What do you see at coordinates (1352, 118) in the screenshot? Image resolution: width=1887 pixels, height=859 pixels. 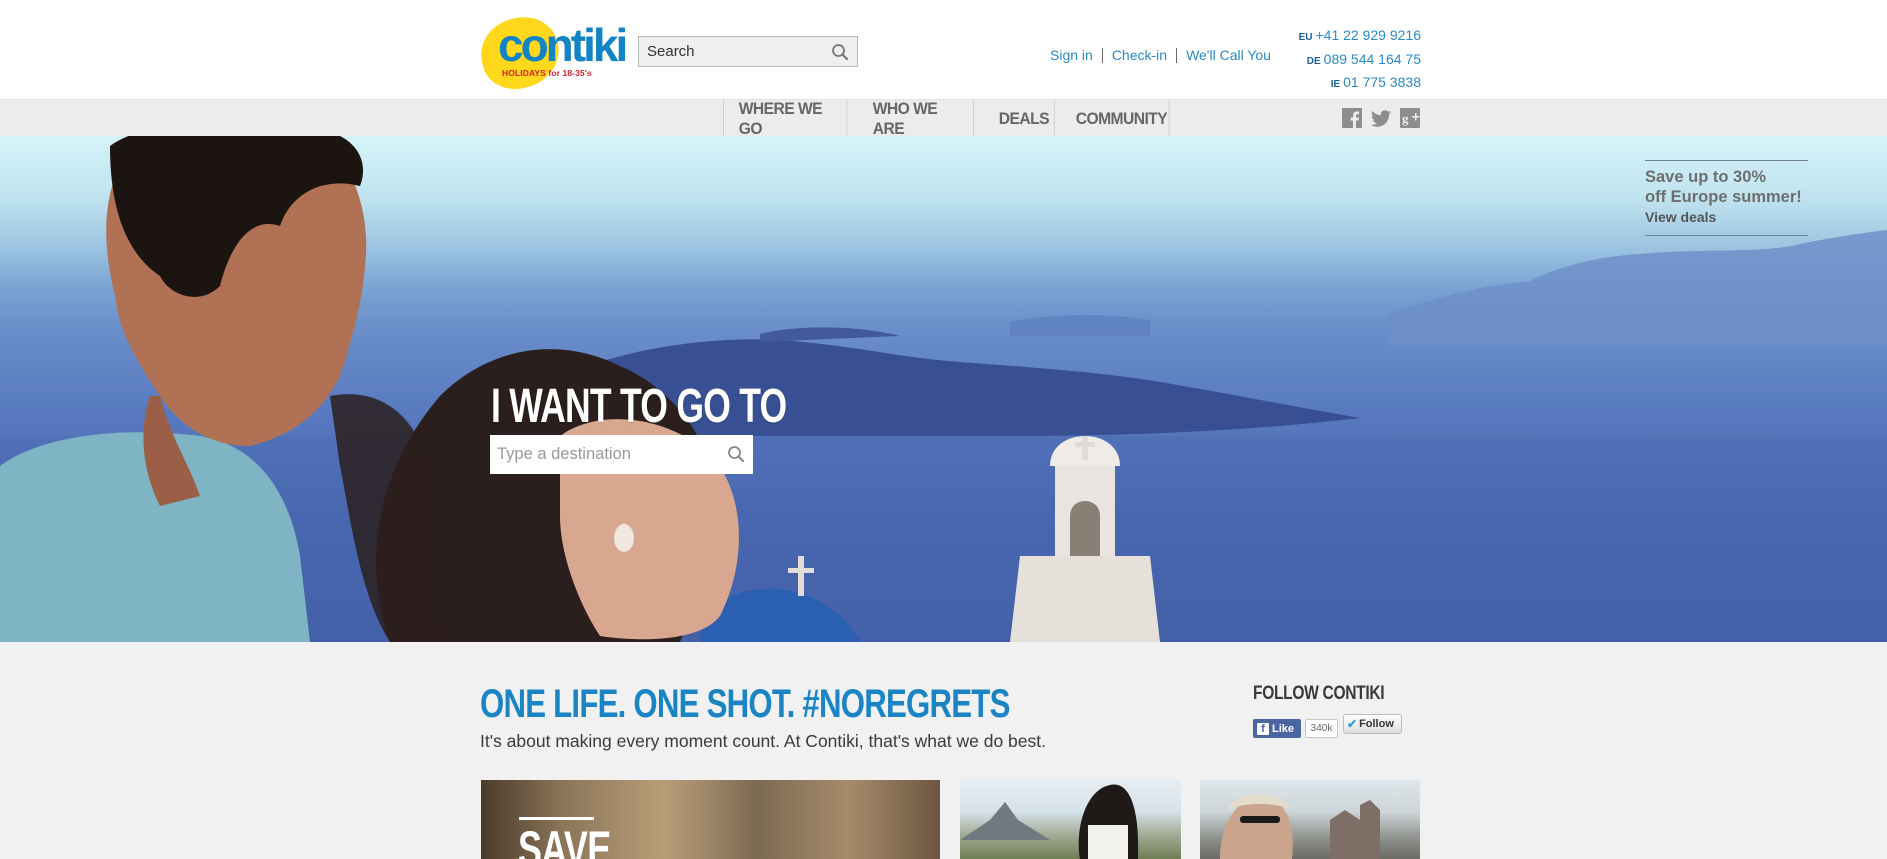 I see `facebook-icon` at bounding box center [1352, 118].